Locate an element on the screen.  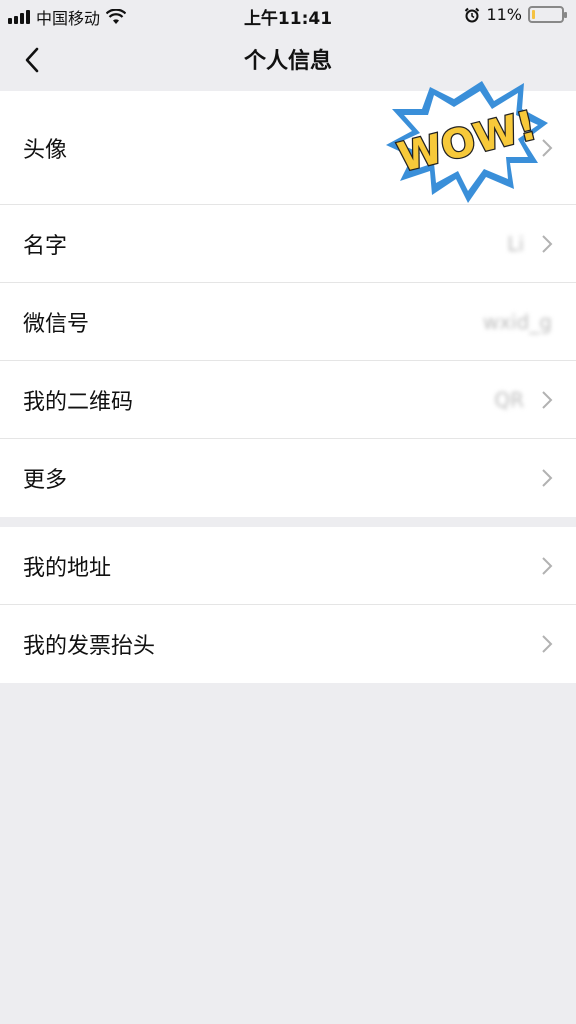
row-more: 更多 is located at coordinates (288, 478).